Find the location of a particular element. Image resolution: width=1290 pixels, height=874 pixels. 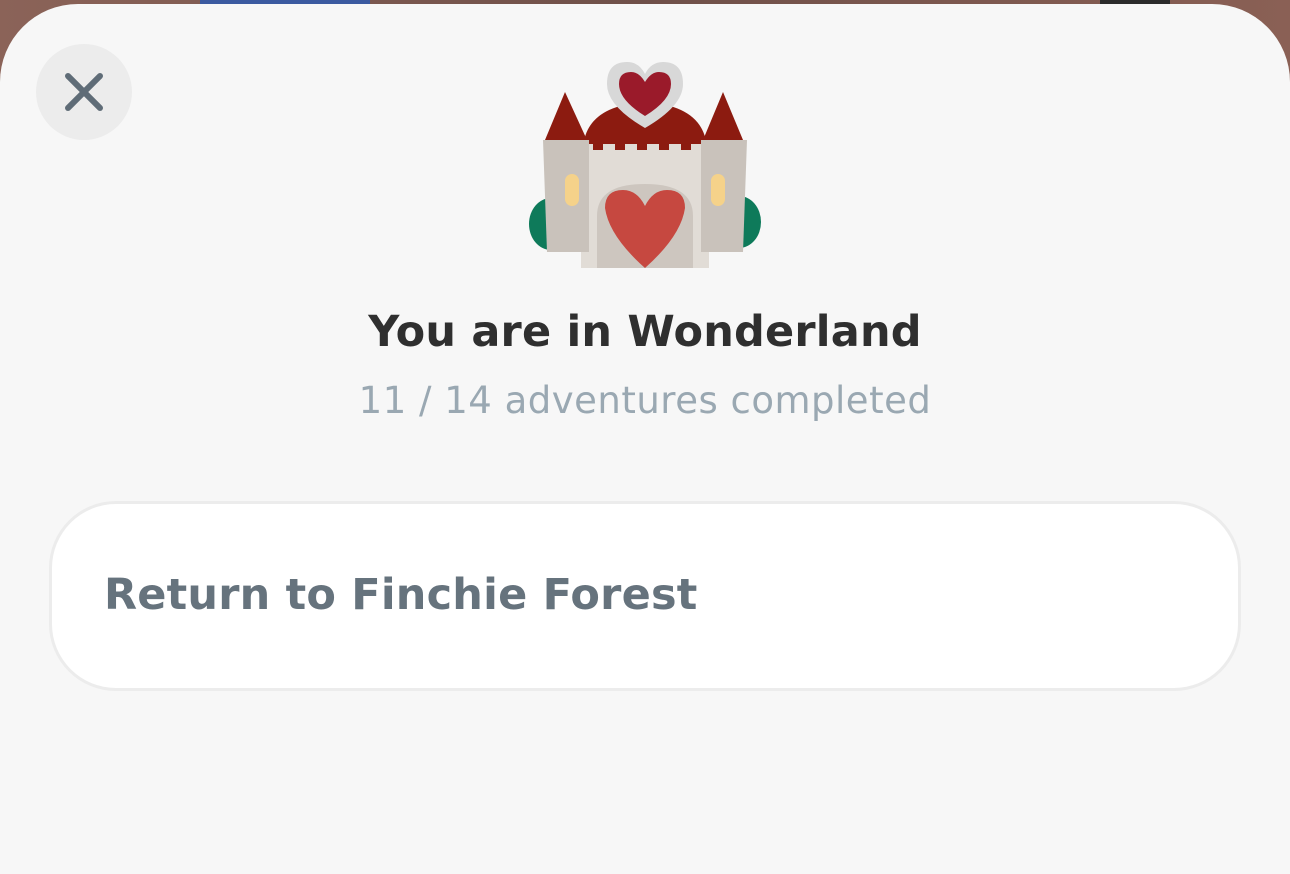

option-label: Return to Finchie Forest is located at coordinates (401, 595).